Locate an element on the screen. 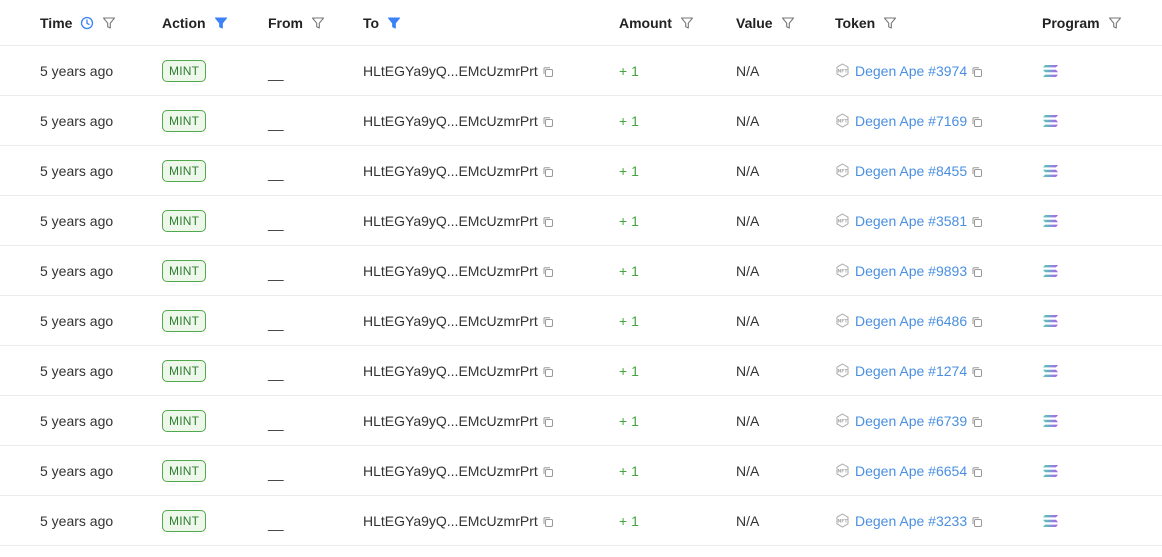  header-amount: Amount is located at coordinates (656, 22).